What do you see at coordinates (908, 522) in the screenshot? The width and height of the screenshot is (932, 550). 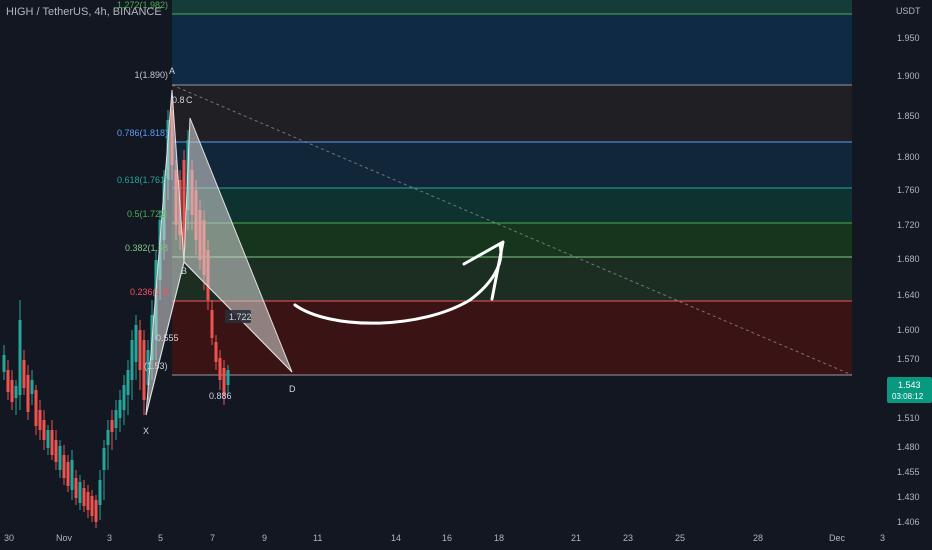 I see `price-tick-label: 1.406` at bounding box center [908, 522].